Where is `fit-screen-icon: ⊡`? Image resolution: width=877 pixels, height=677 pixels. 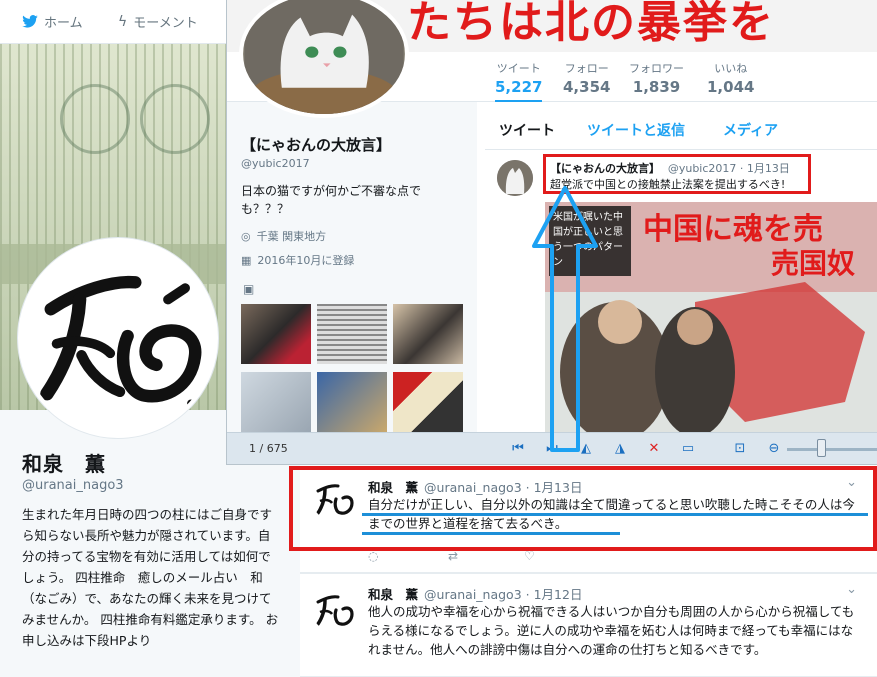 fit-screen-icon: ⊡ is located at coordinates (740, 449).